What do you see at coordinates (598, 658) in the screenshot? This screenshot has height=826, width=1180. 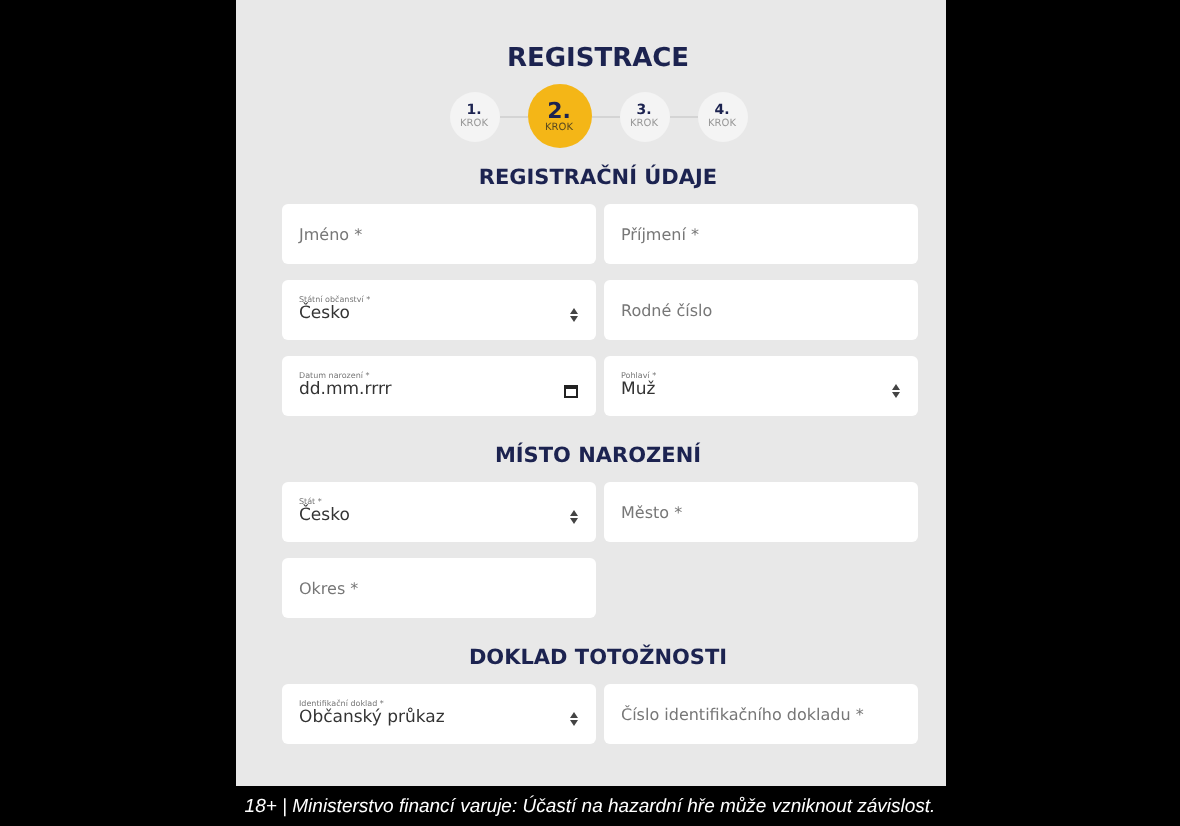 I see `section-heading: DOKLAD TOTOŽNOSTI` at bounding box center [598, 658].